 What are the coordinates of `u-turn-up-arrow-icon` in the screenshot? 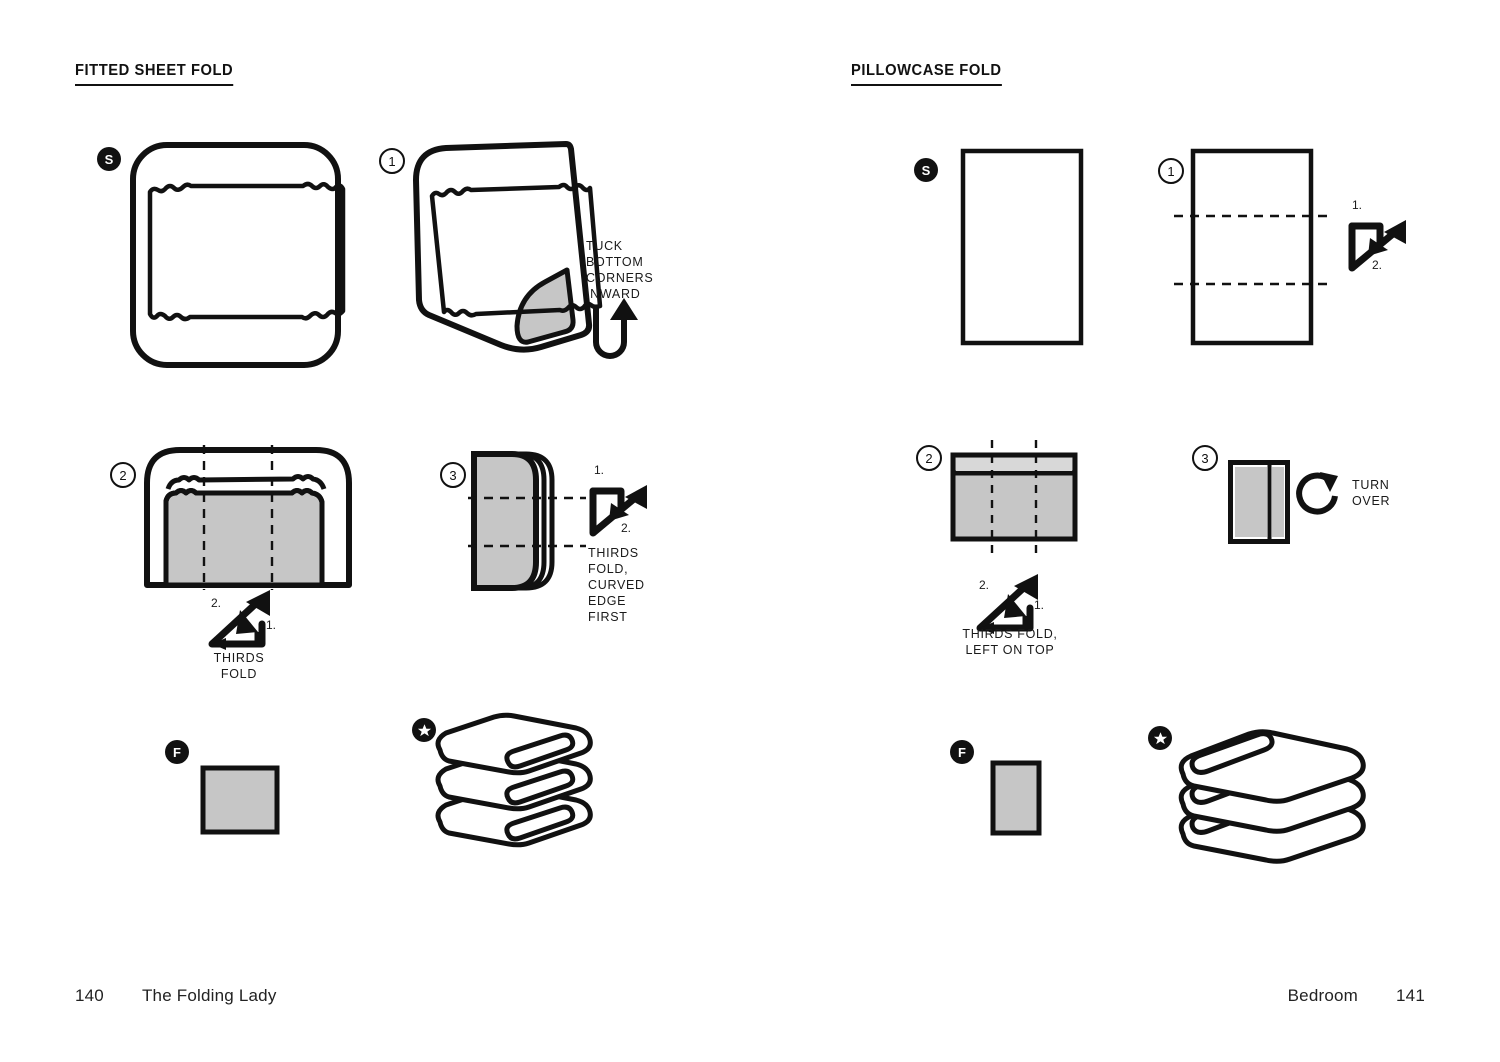 It's located at (617, 329).